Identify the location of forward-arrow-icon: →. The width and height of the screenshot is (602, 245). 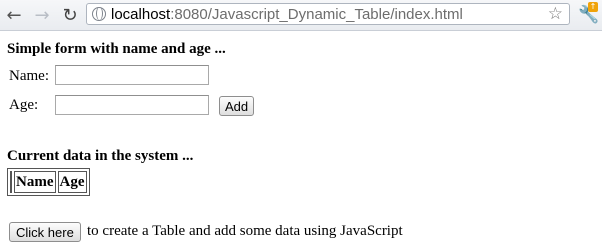
(42, 15).